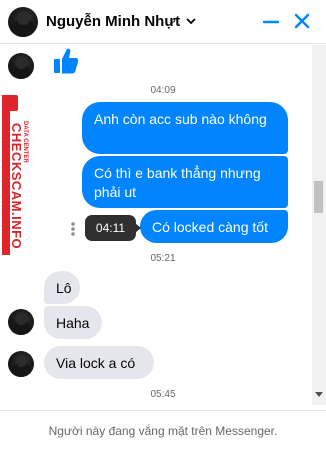 The width and height of the screenshot is (326, 451). Describe the element at coordinates (318, 197) in the screenshot. I see `scrollbar-thumb` at that location.